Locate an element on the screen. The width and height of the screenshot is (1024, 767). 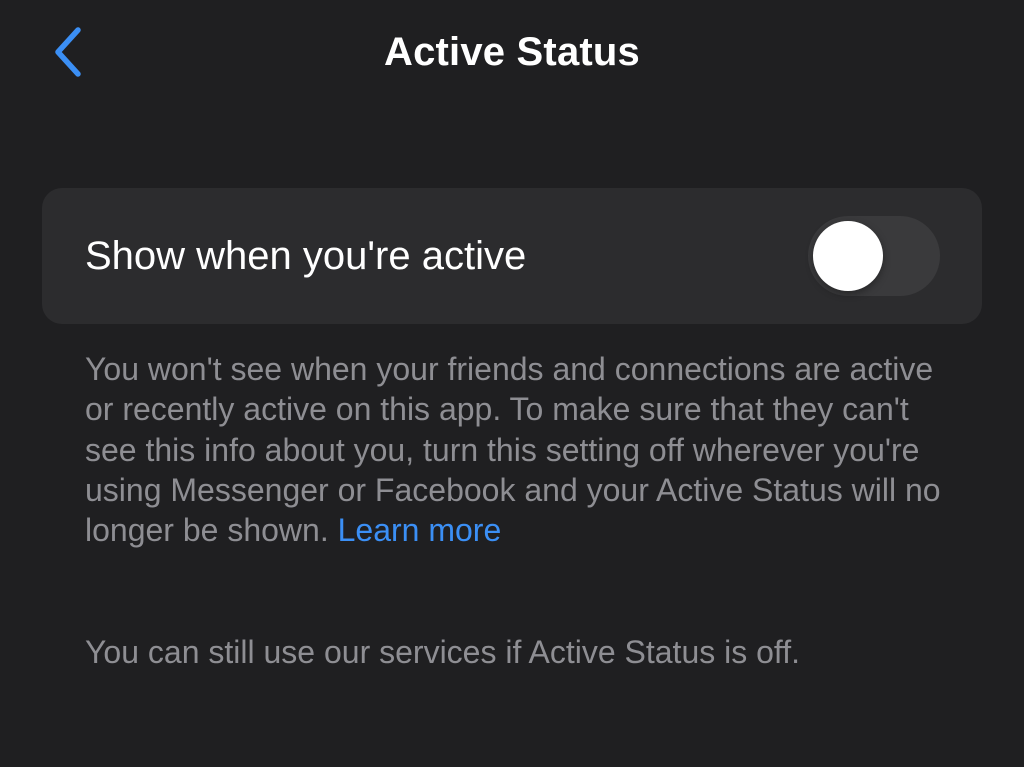
navigation-bar: Active Status is located at coordinates (512, 52).